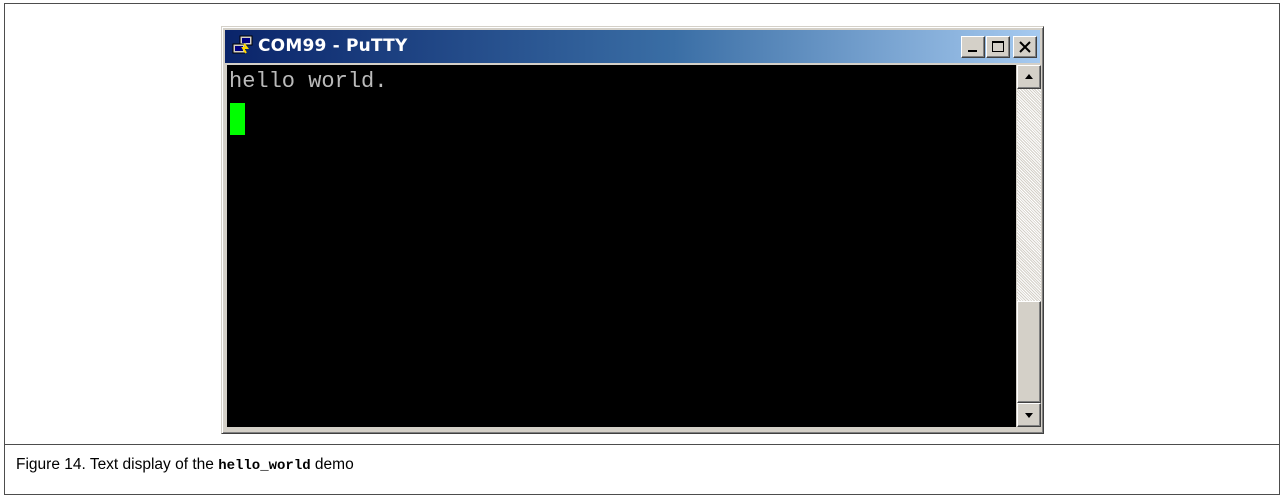 This screenshot has height=498, width=1284. I want to click on scroll-down-button, so click(1029, 415).